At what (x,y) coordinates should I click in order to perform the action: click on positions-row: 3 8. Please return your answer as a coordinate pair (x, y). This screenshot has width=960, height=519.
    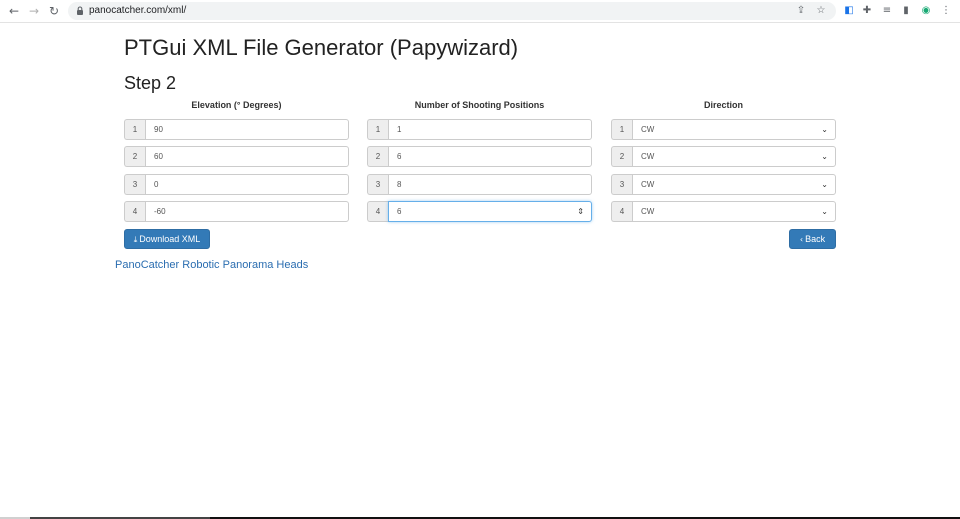
    Looking at the image, I should click on (479, 184).